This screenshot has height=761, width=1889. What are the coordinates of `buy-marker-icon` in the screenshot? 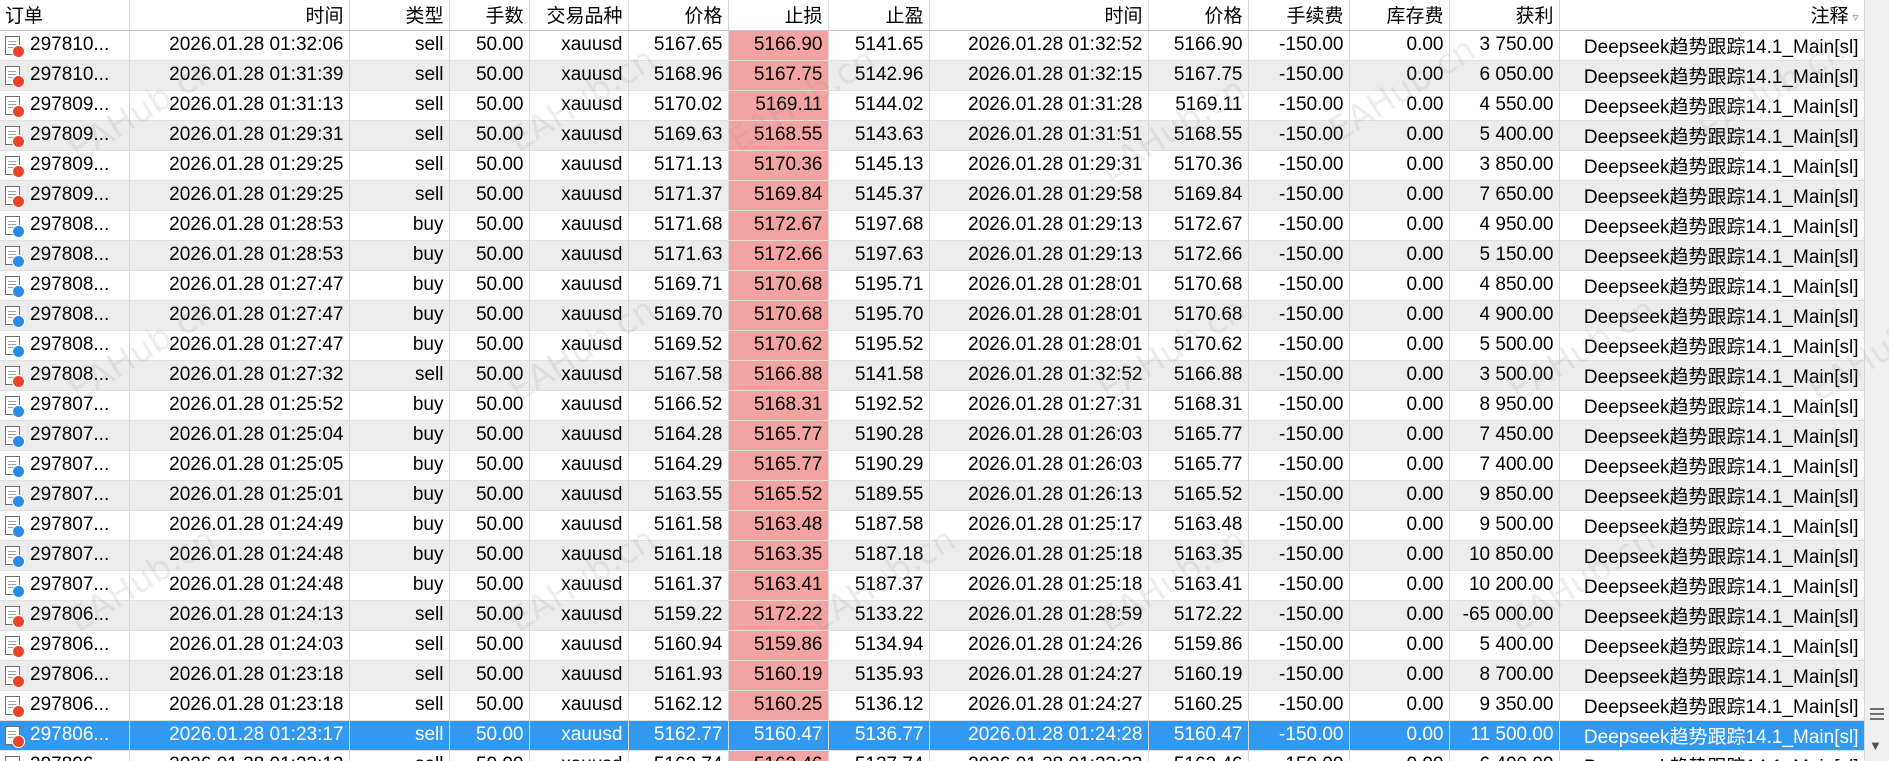 It's located at (18, 531).